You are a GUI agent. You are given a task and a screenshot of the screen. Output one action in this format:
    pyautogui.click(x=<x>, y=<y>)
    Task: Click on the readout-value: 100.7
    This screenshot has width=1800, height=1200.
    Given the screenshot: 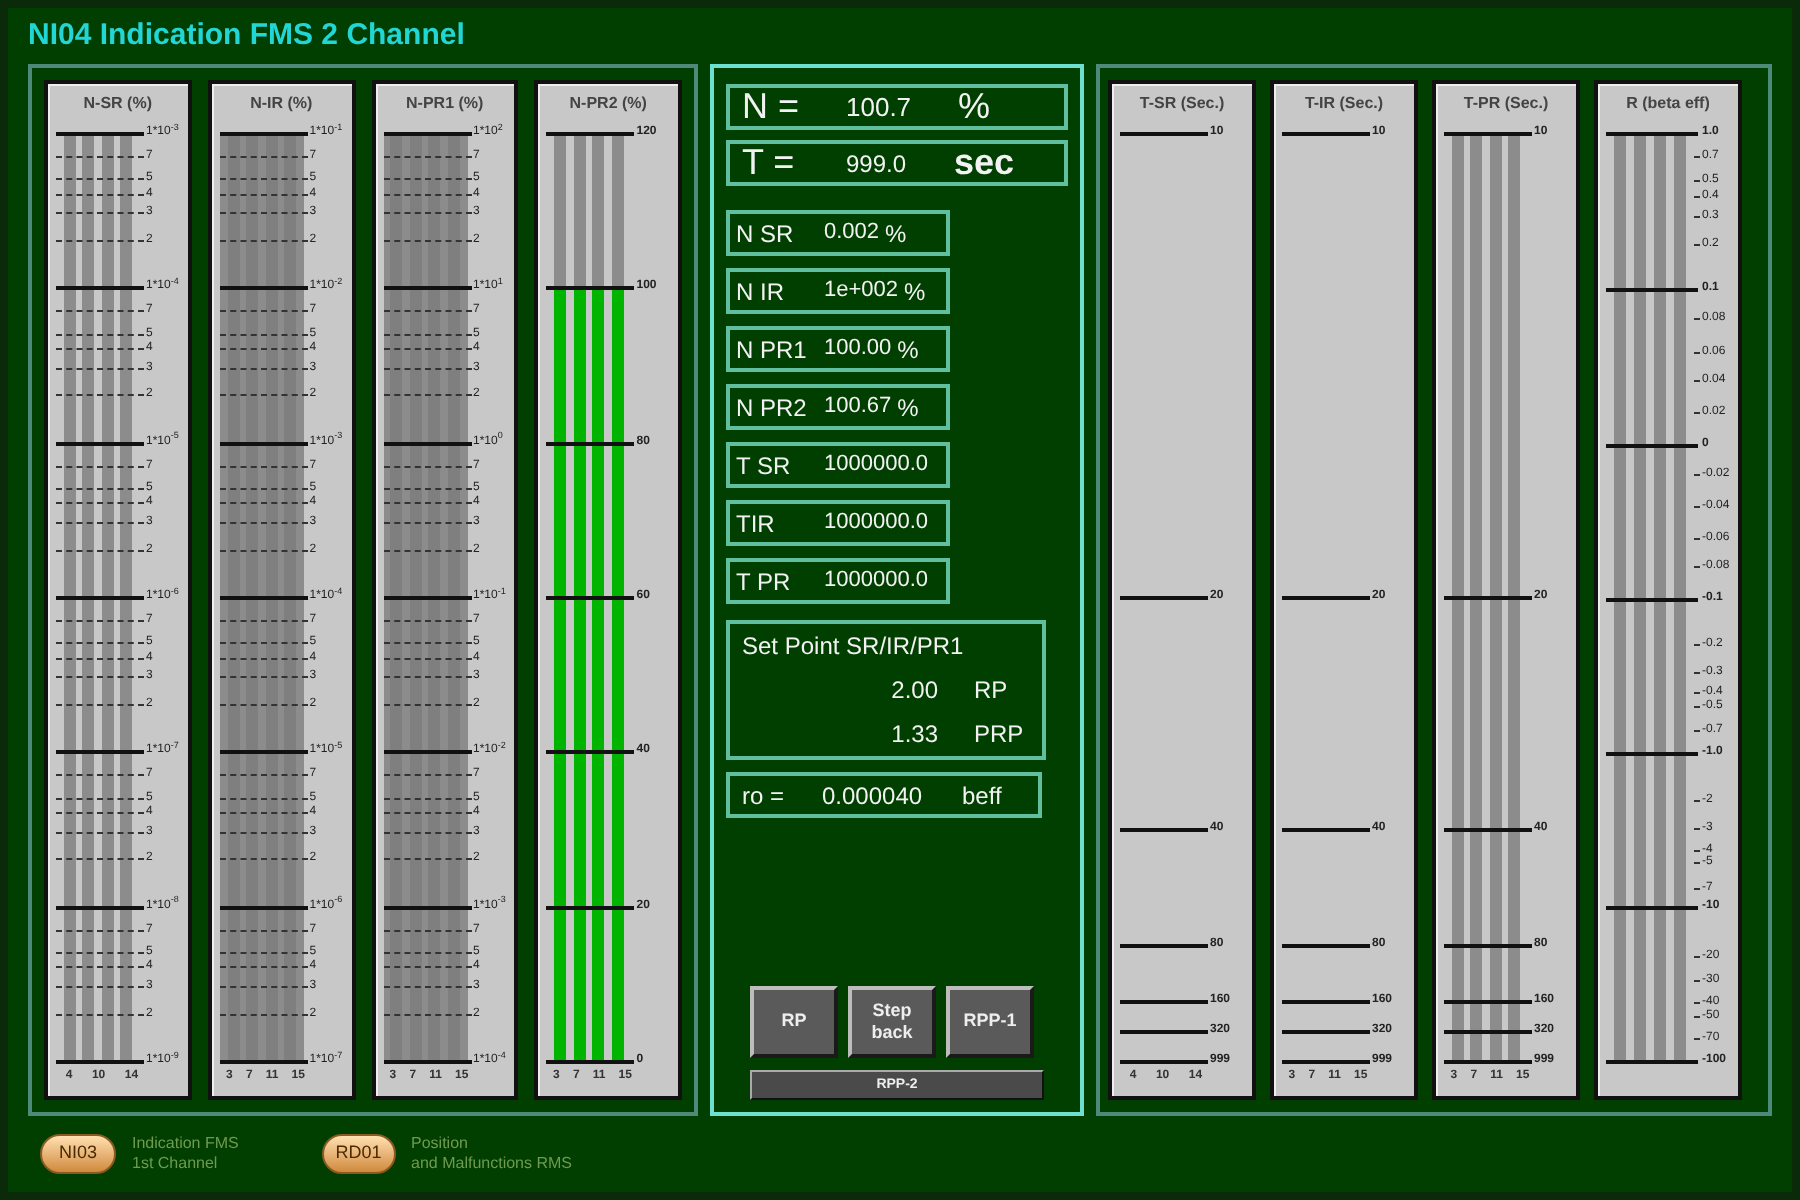 What is the action you would take?
    pyautogui.click(x=880, y=107)
    